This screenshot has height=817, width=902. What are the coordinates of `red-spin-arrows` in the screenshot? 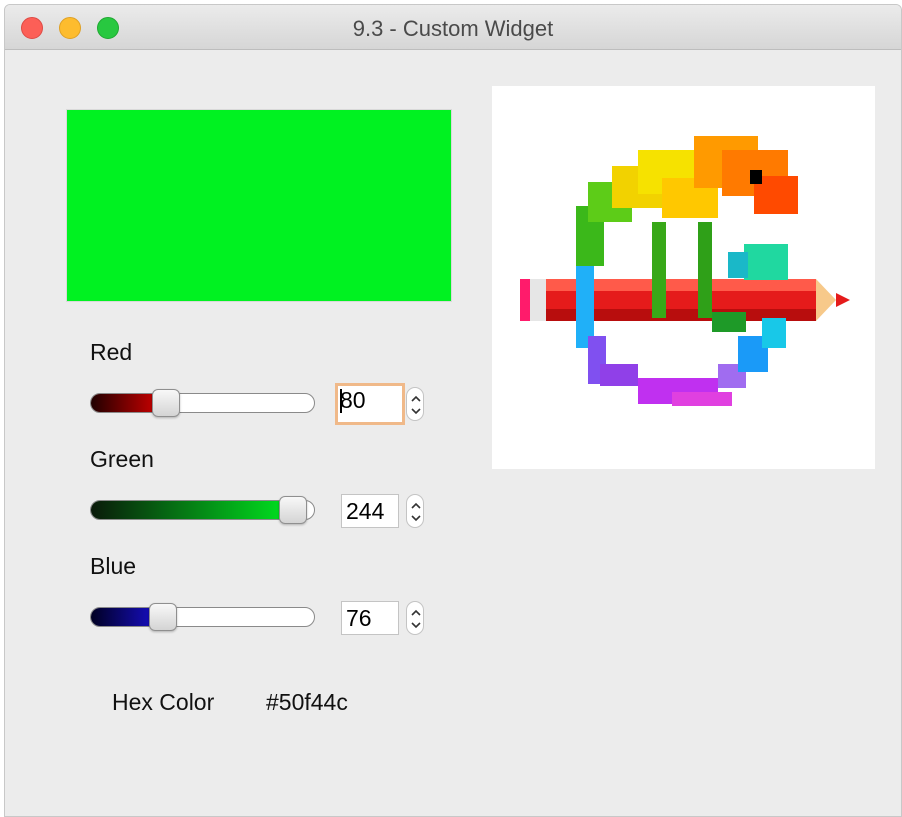 It's located at (415, 404).